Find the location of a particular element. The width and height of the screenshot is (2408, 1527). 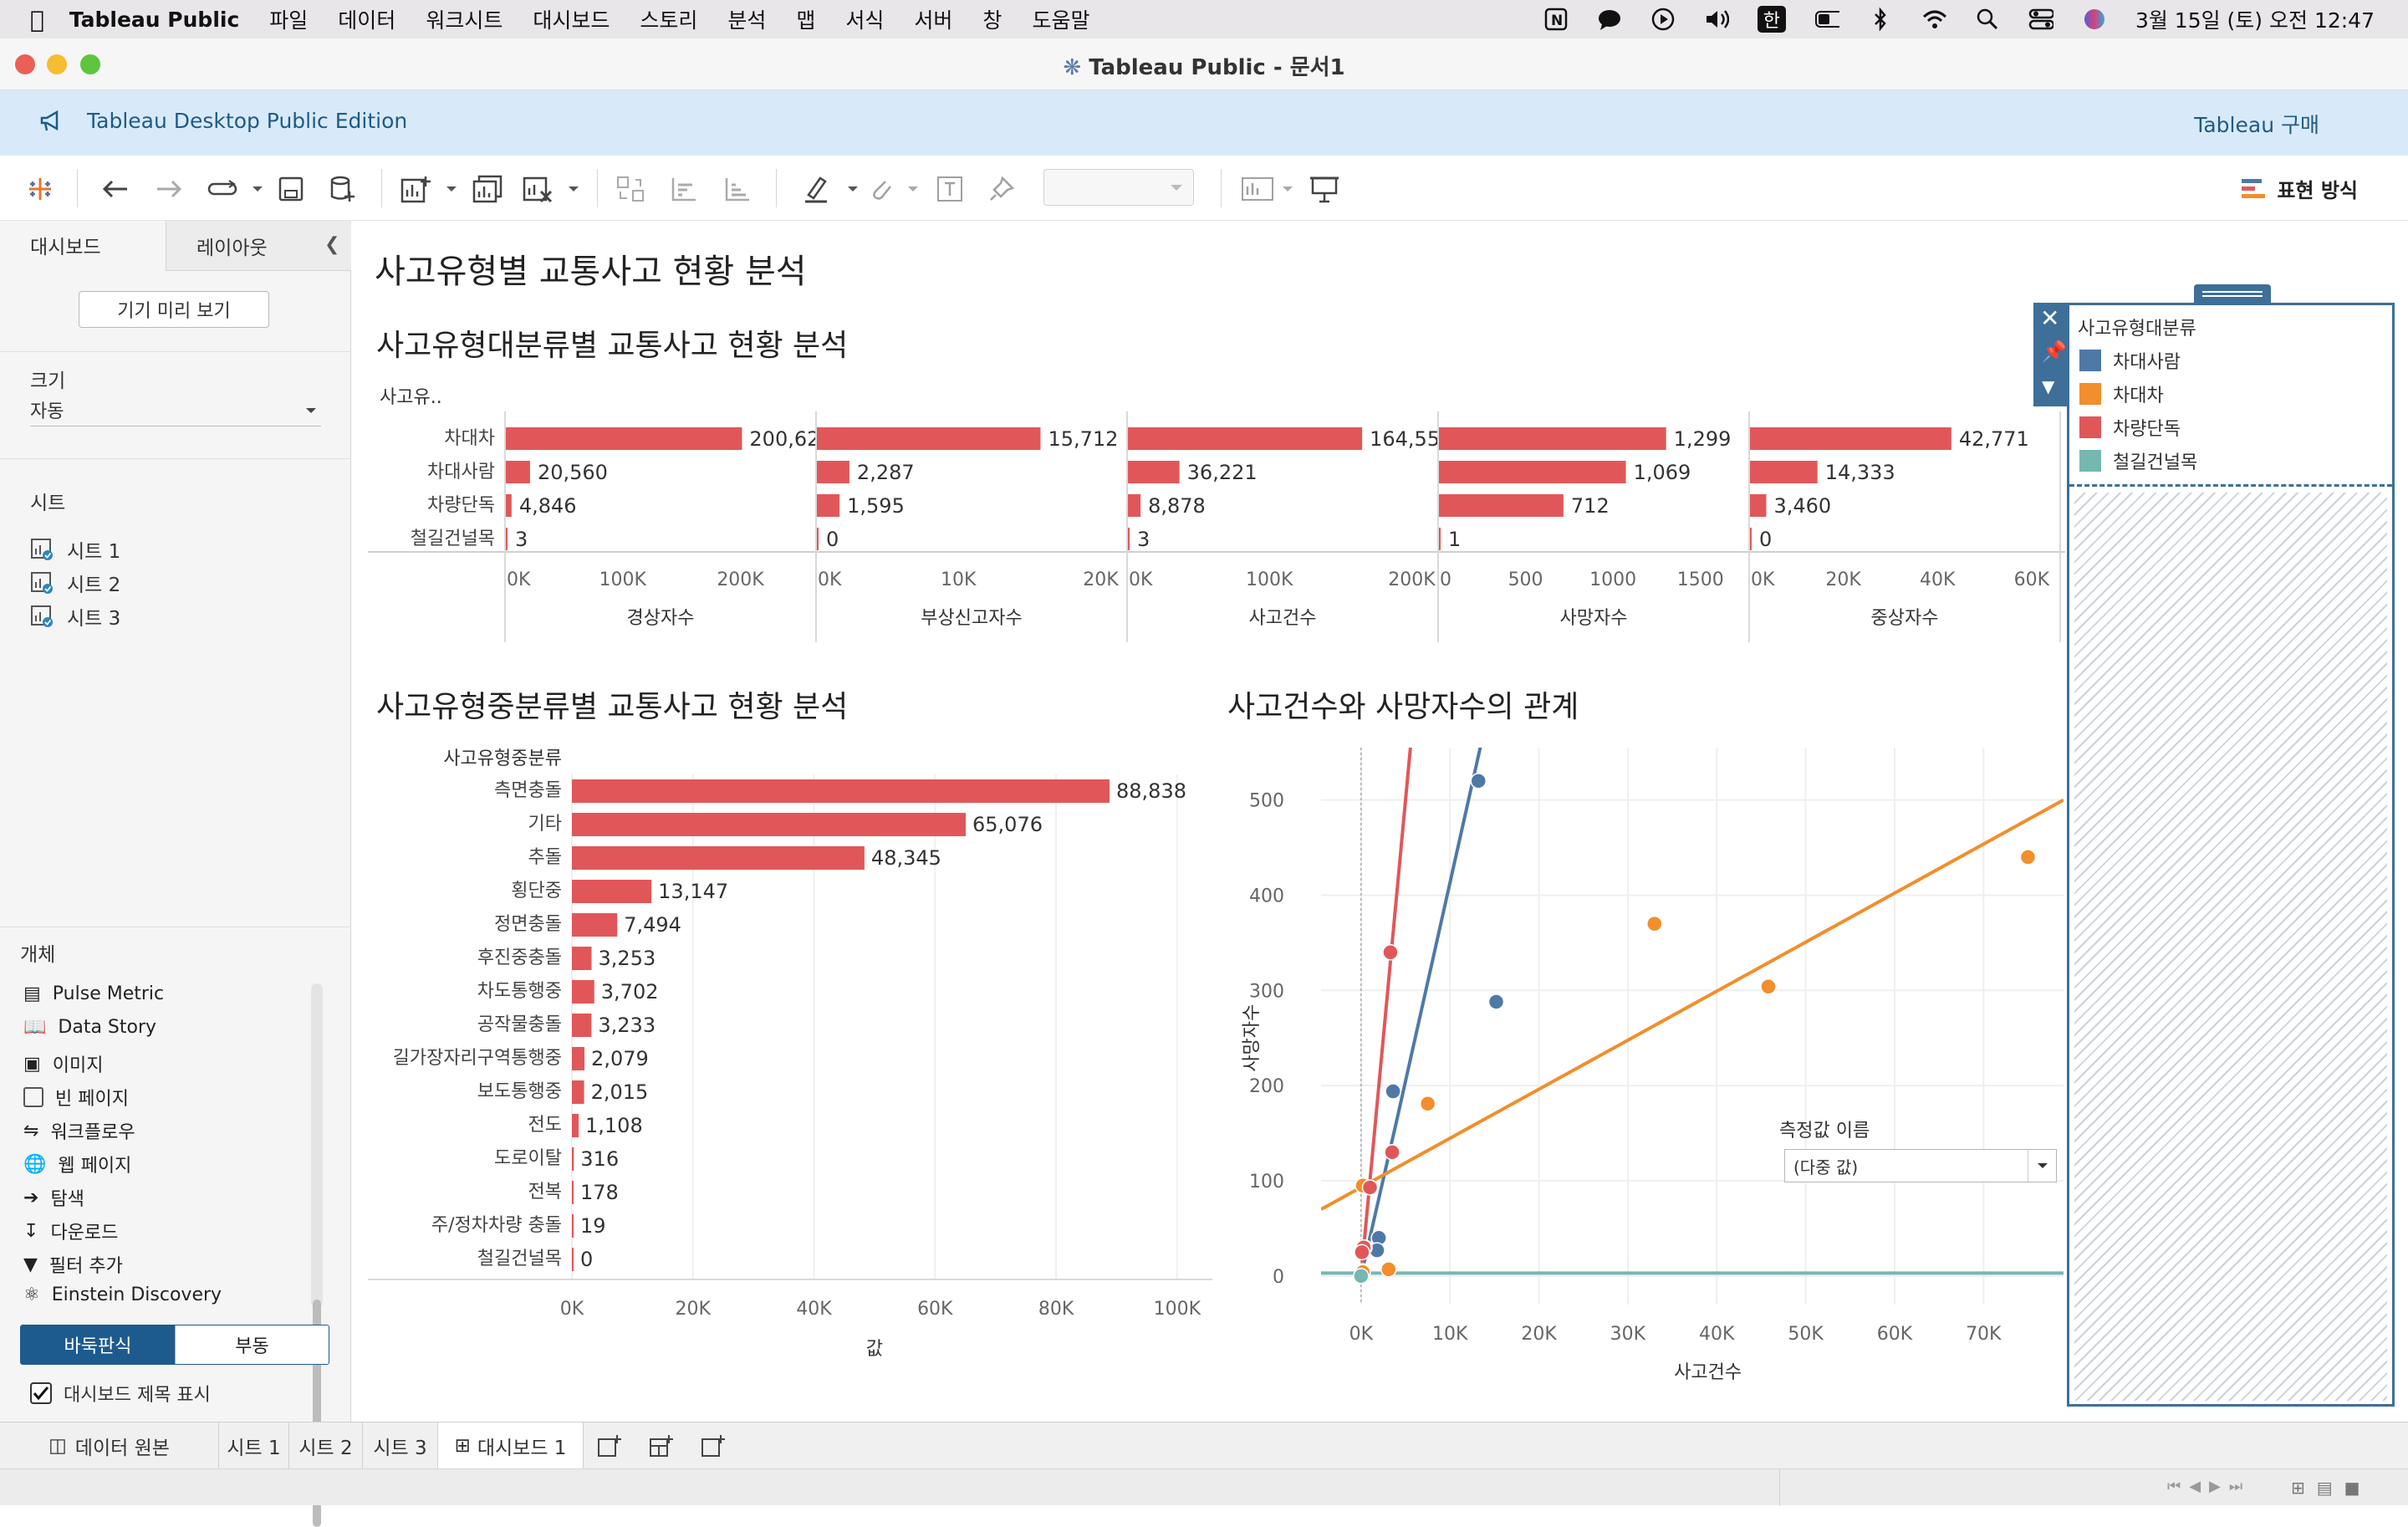

view-mode-icons: ⊞▤■ is located at coordinates (2332, 1488).